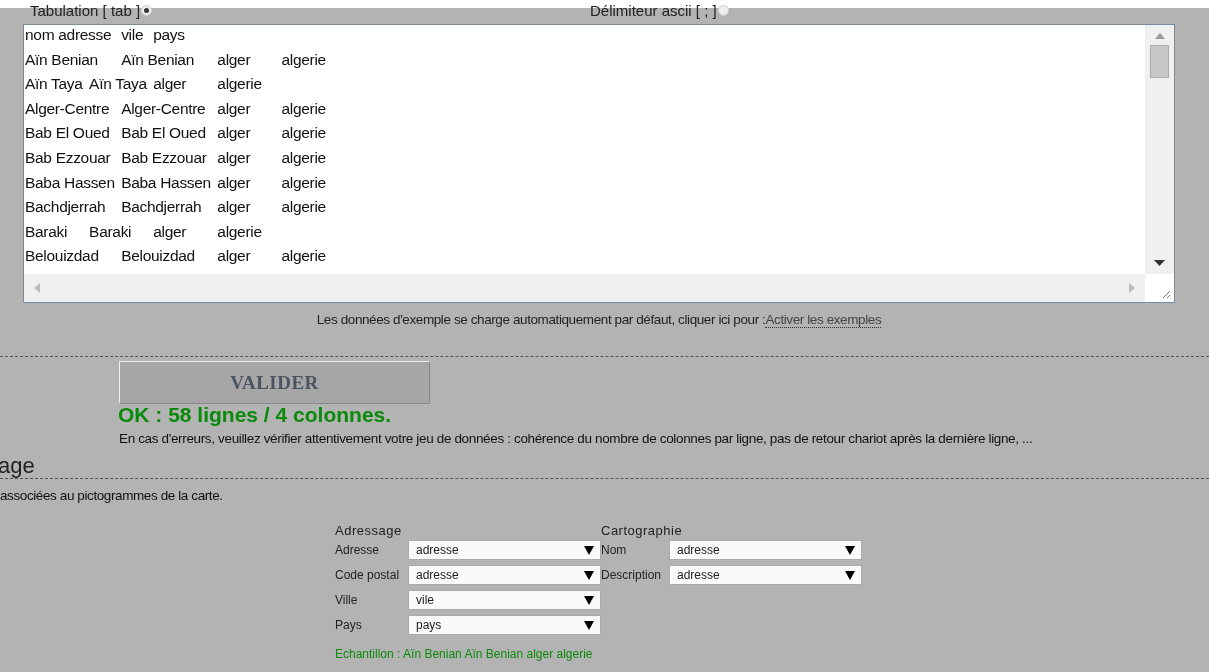 This screenshot has height=672, width=1209. What do you see at coordinates (37, 288) in the screenshot?
I see `scroll-left-icon` at bounding box center [37, 288].